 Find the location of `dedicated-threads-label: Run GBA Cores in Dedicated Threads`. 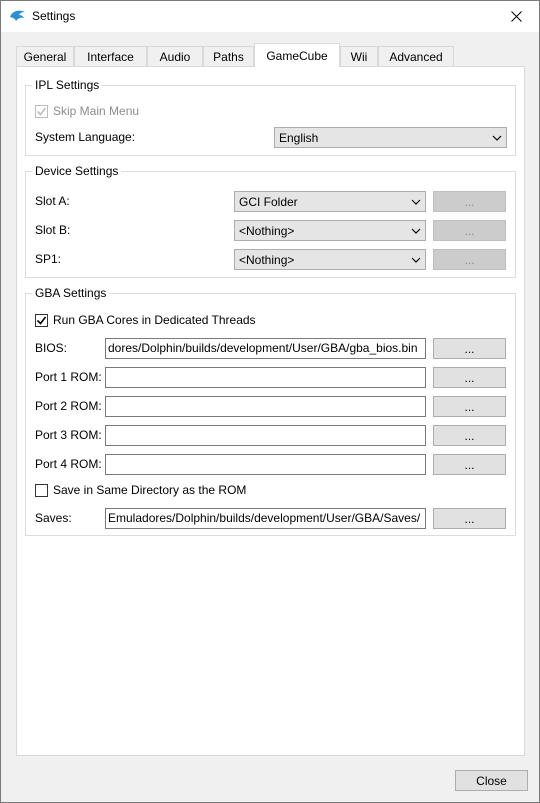

dedicated-threads-label: Run GBA Cores in Dedicated Threads is located at coordinates (154, 320).